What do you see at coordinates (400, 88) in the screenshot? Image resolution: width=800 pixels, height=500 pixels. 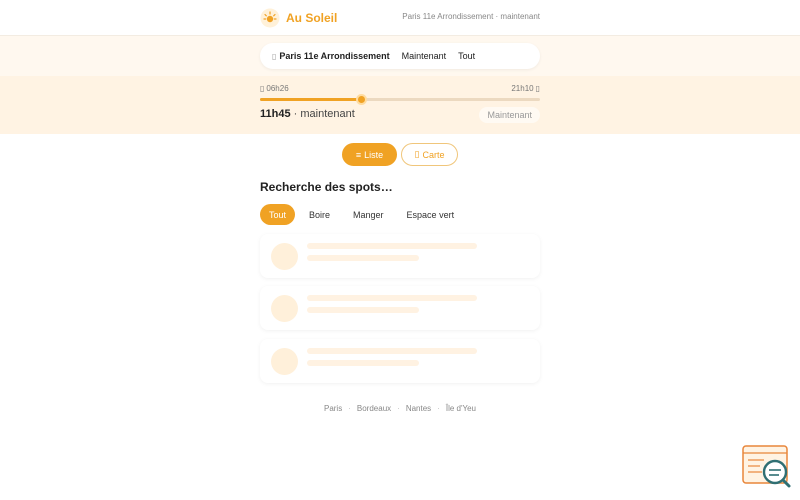 I see `daylight-range: ▯ 06h26 21h10 ▯` at bounding box center [400, 88].